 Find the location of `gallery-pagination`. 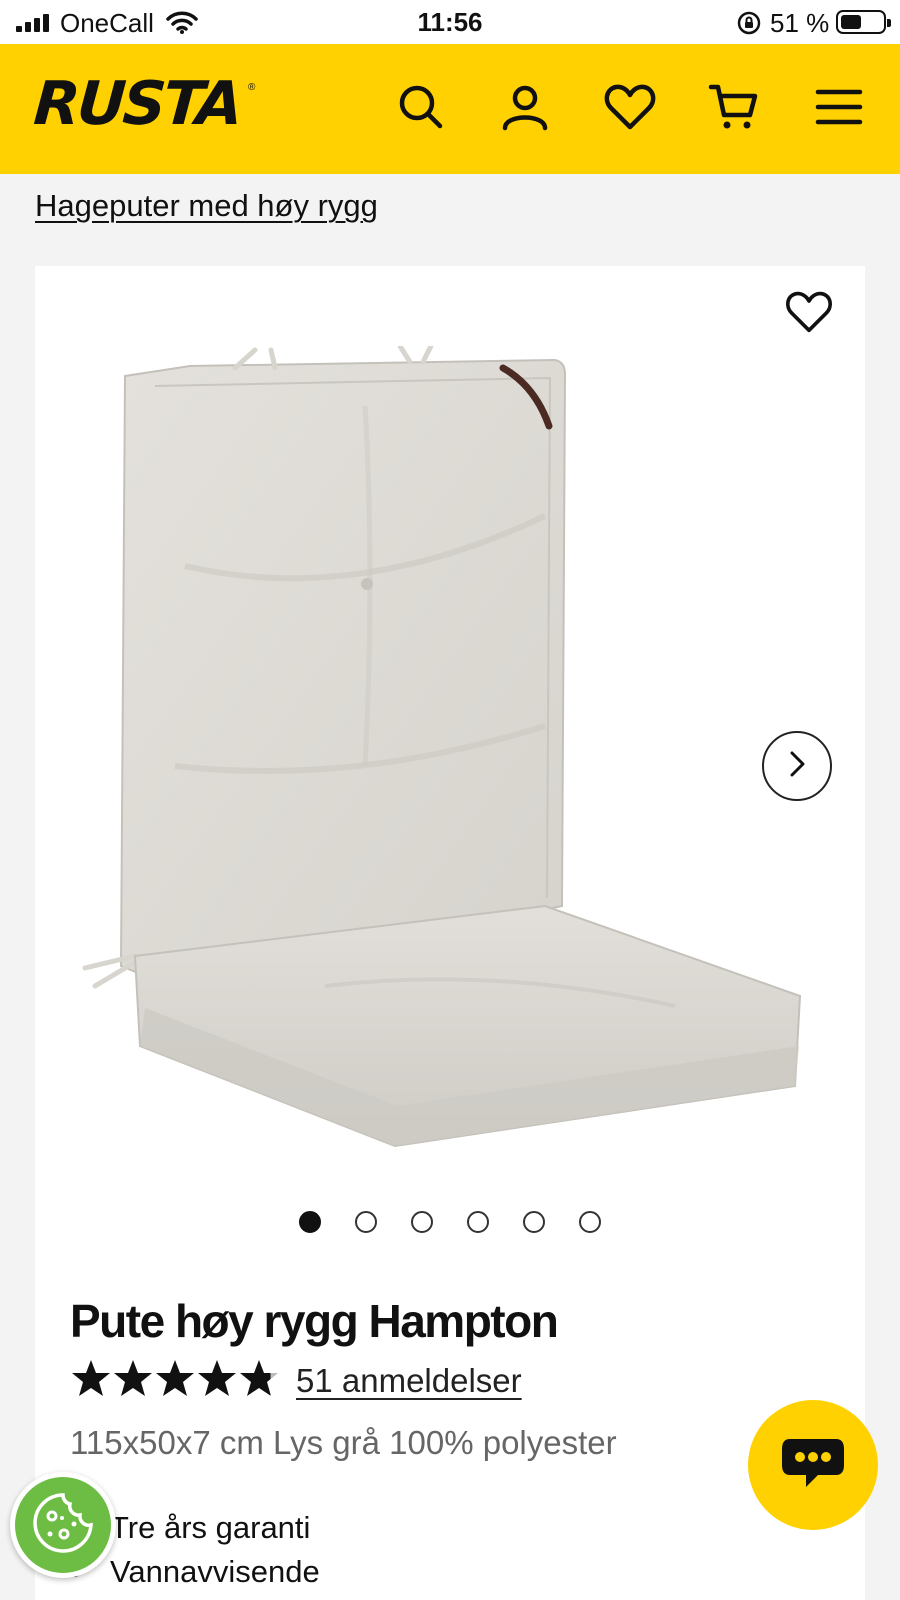

gallery-pagination is located at coordinates (450, 1222).